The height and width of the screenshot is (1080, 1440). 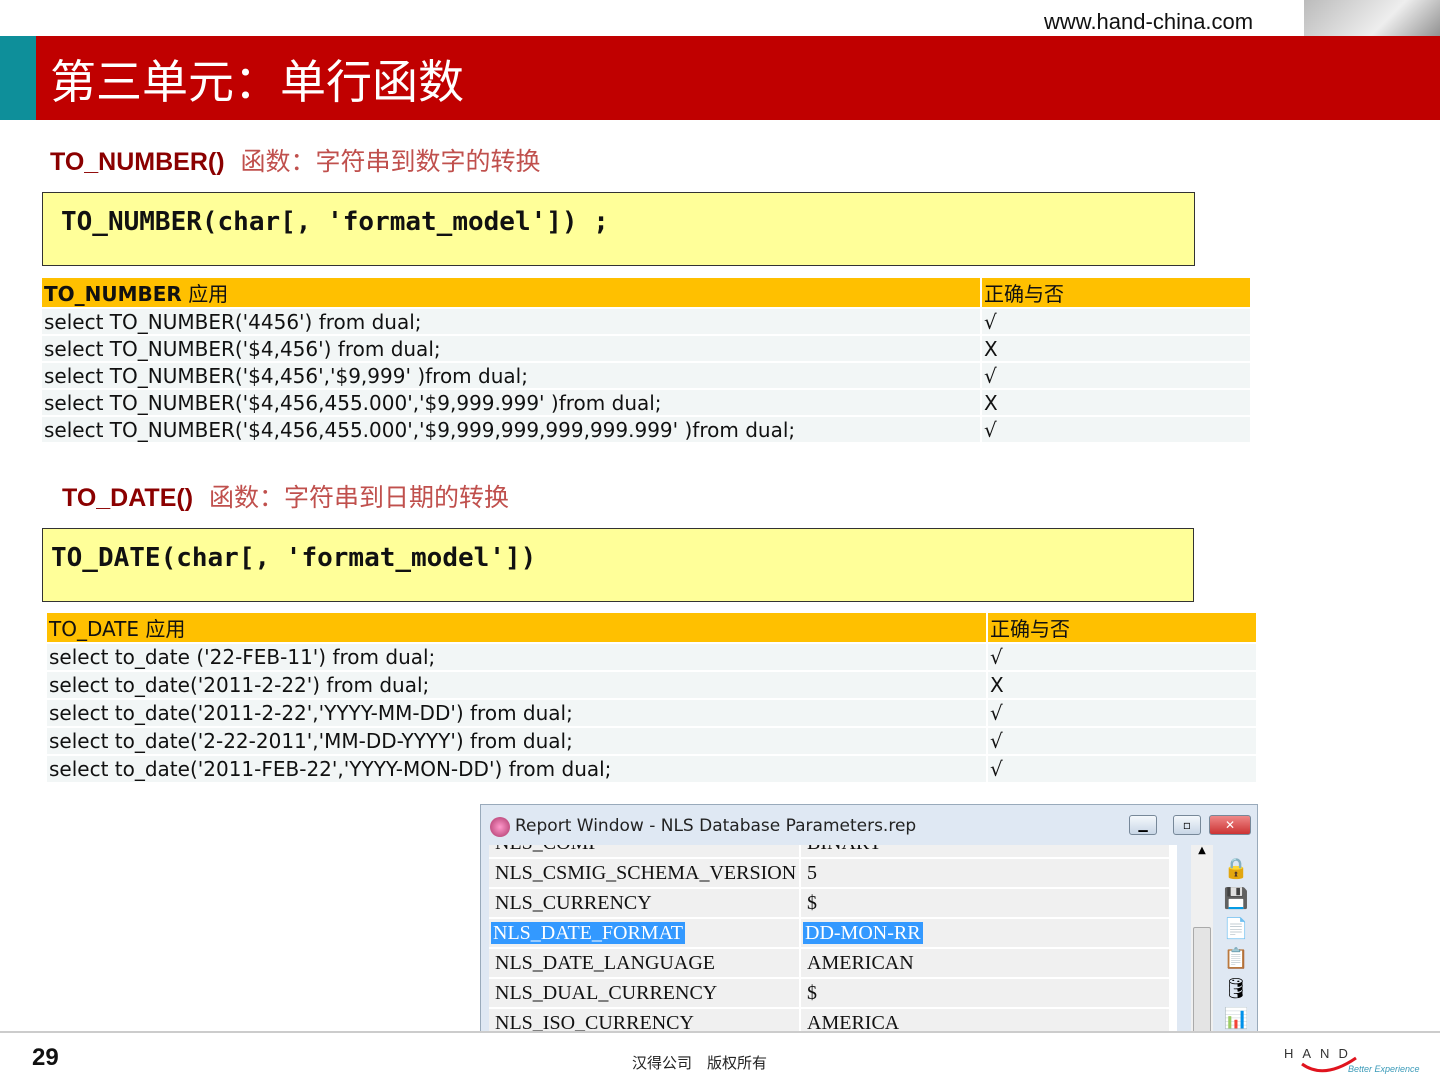 I want to click on toolbar: 🔒 💾 📄 📋 🛢 📊, so click(x=1236, y=943).